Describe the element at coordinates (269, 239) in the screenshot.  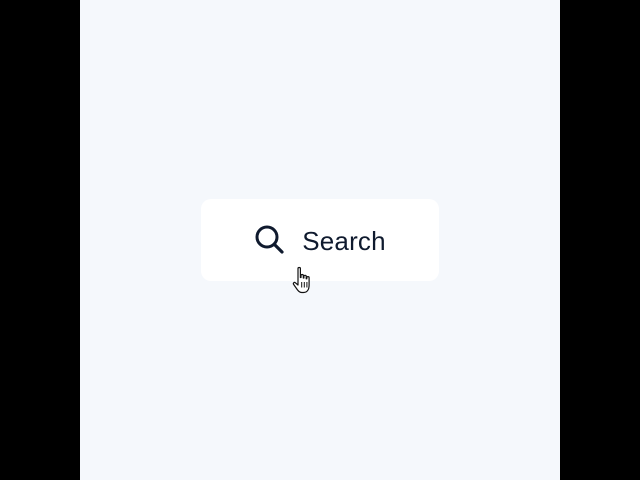
I see `search-icon` at that location.